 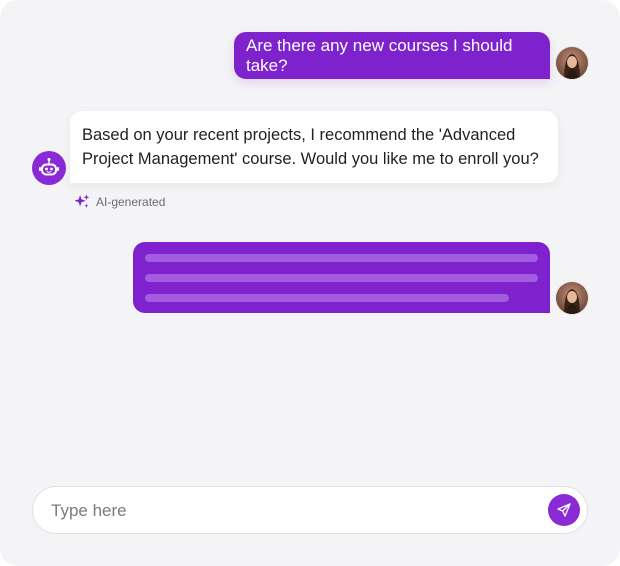 I want to click on send-button, so click(x=564, y=510).